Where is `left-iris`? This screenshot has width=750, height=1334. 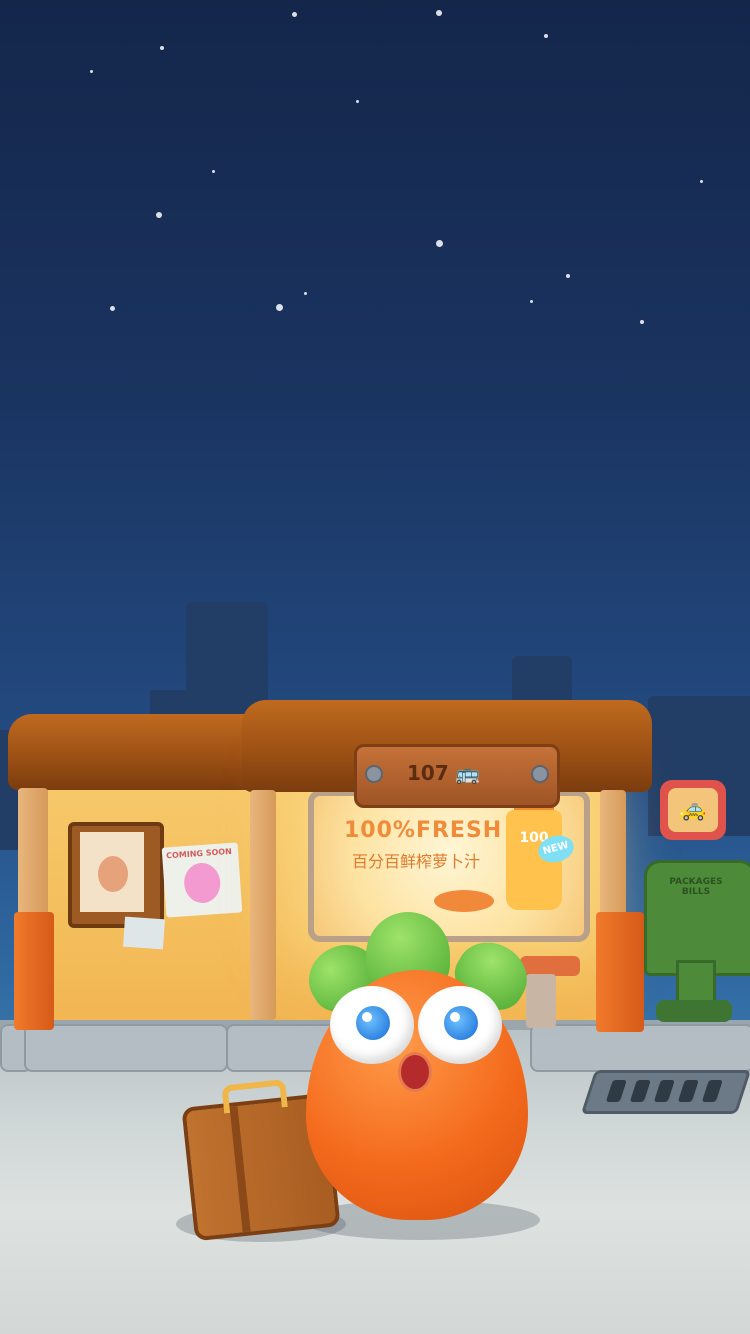
left-iris is located at coordinates (373, 1023).